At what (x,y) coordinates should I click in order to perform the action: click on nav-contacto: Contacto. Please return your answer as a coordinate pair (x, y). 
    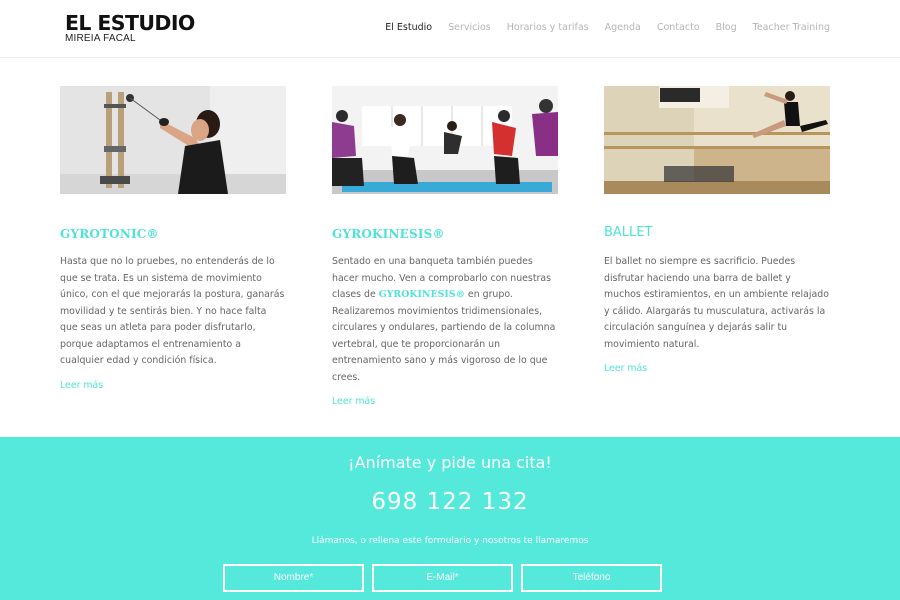
    Looking at the image, I should click on (678, 27).